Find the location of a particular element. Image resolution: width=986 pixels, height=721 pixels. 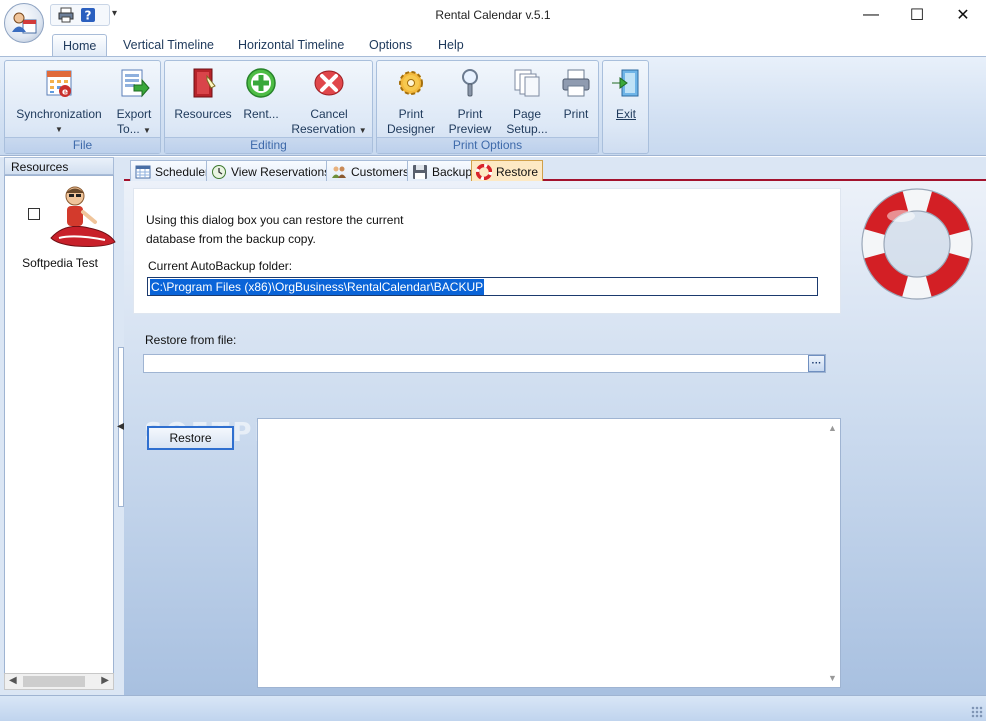

tab-help: Help is located at coordinates (451, 46).